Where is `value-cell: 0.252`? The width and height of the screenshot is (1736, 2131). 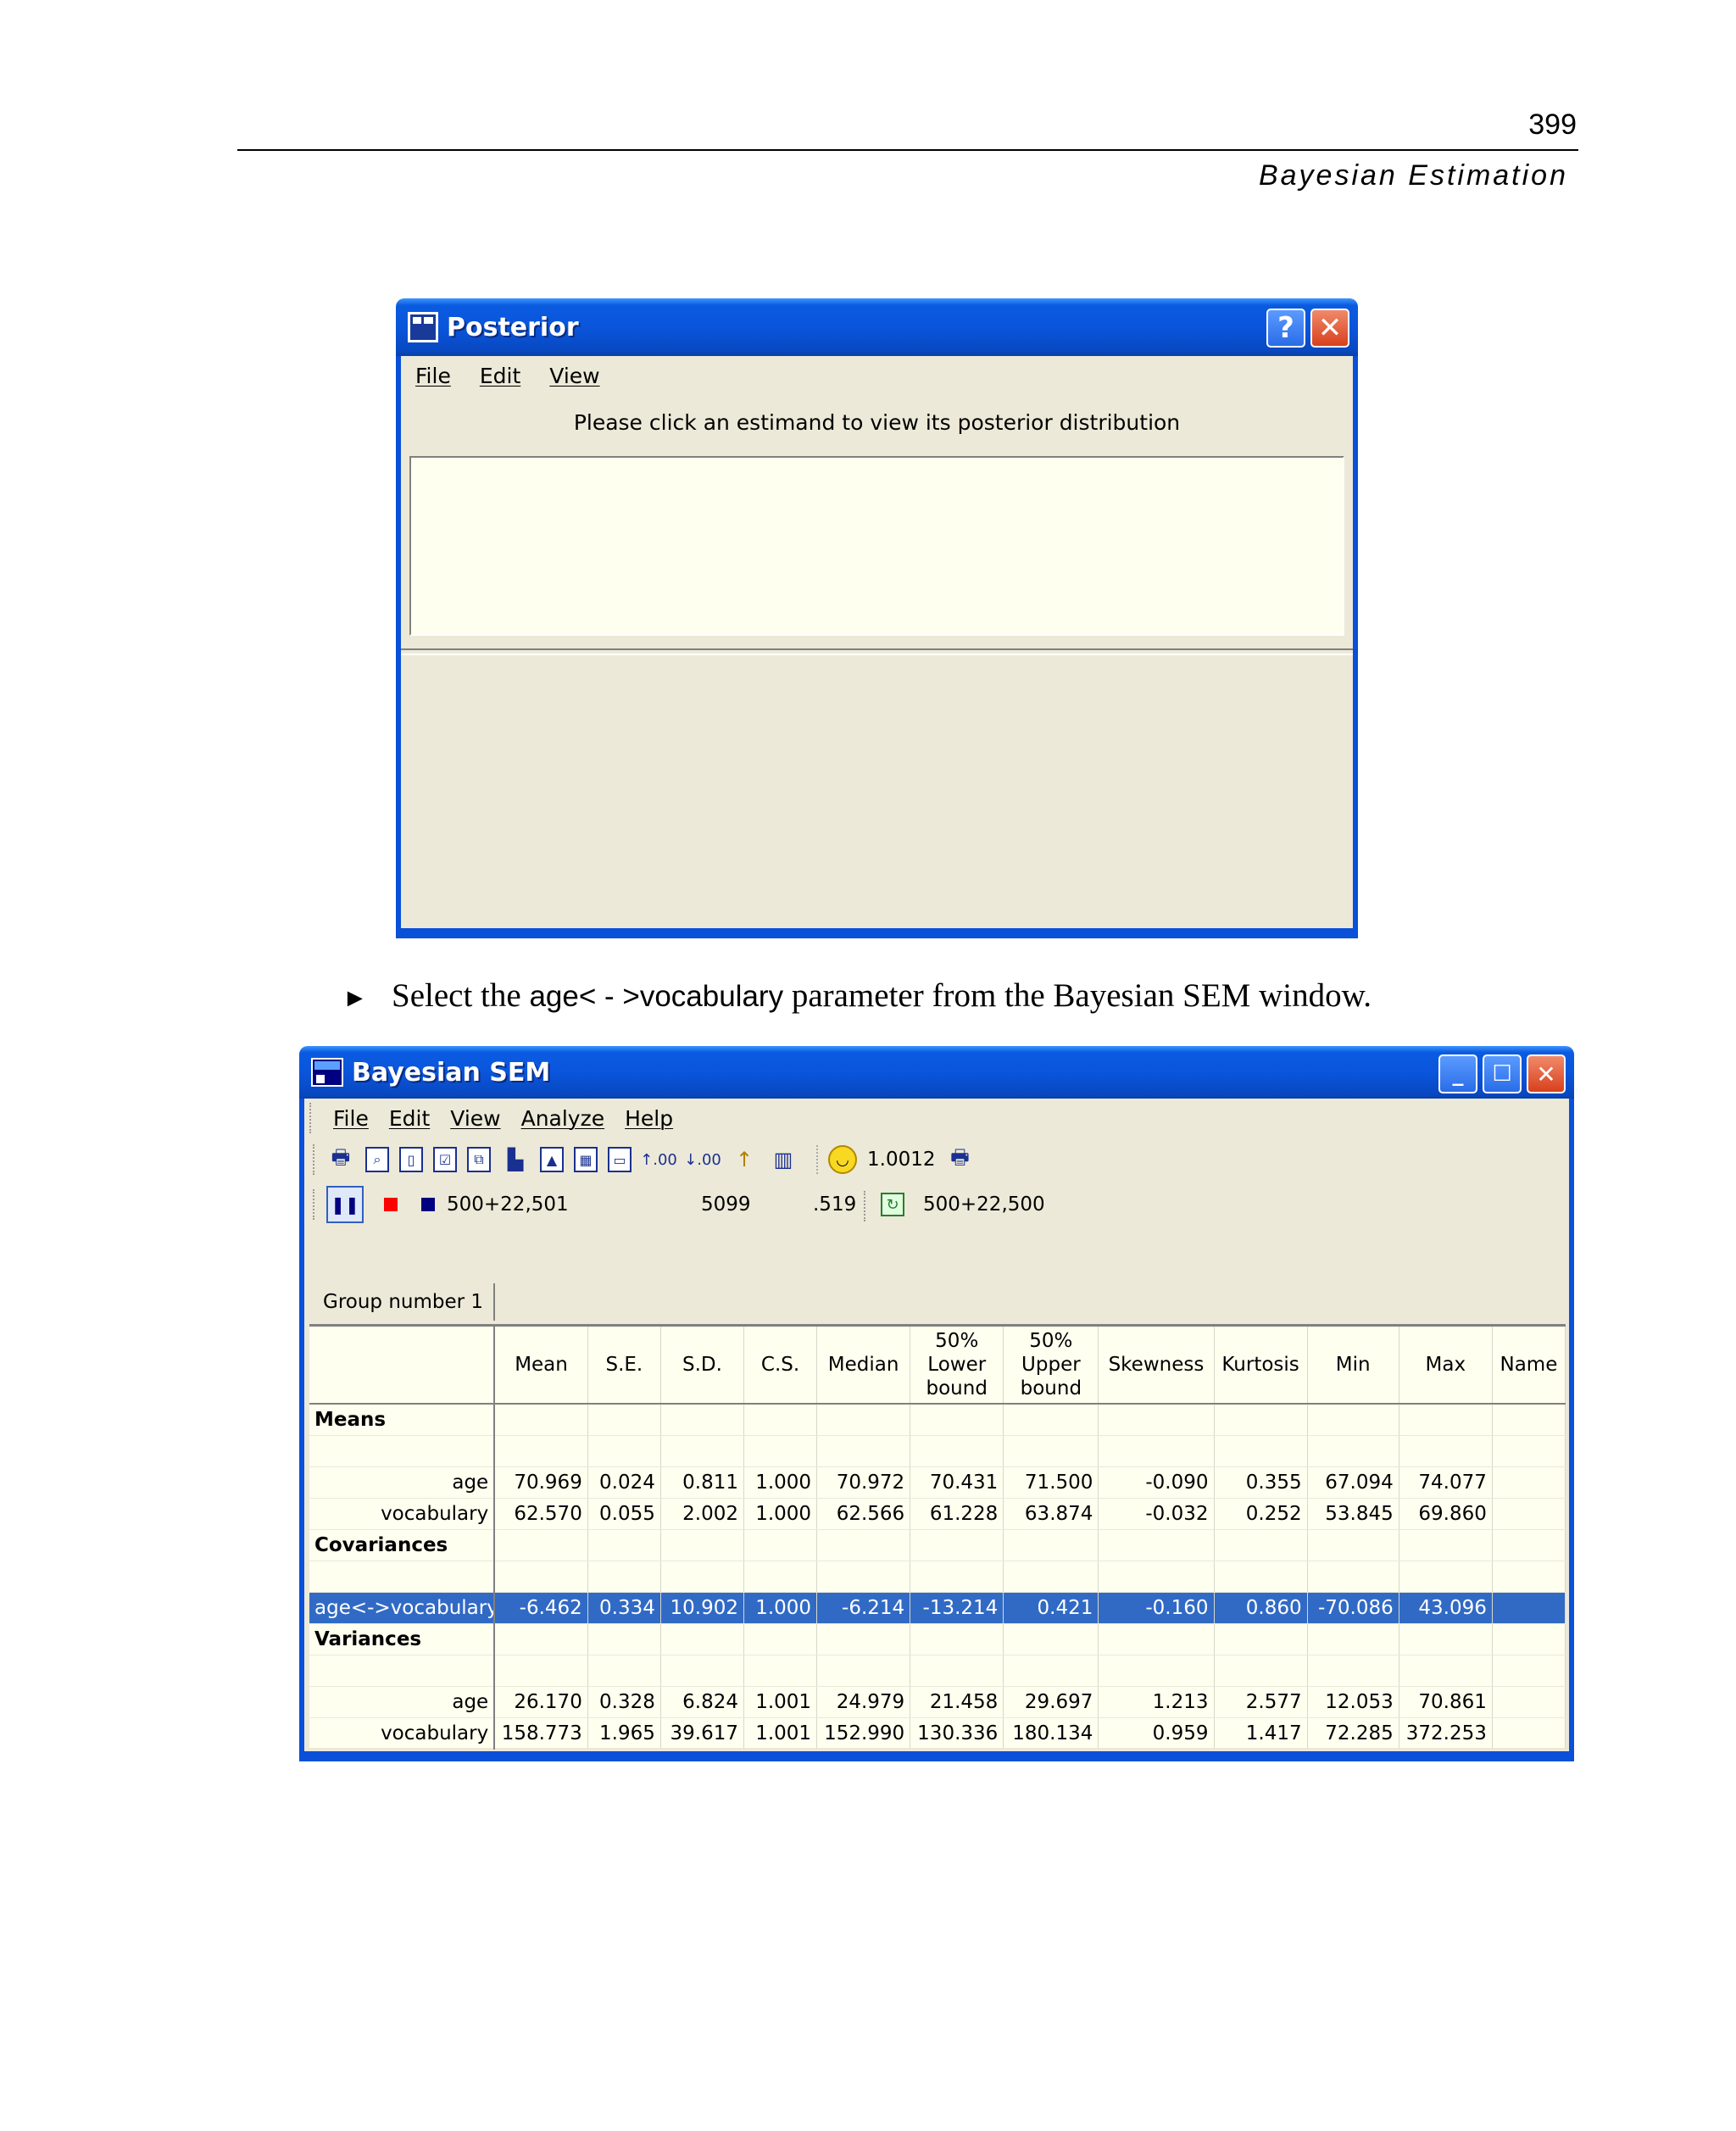
value-cell: 0.252 is located at coordinates (1261, 1514).